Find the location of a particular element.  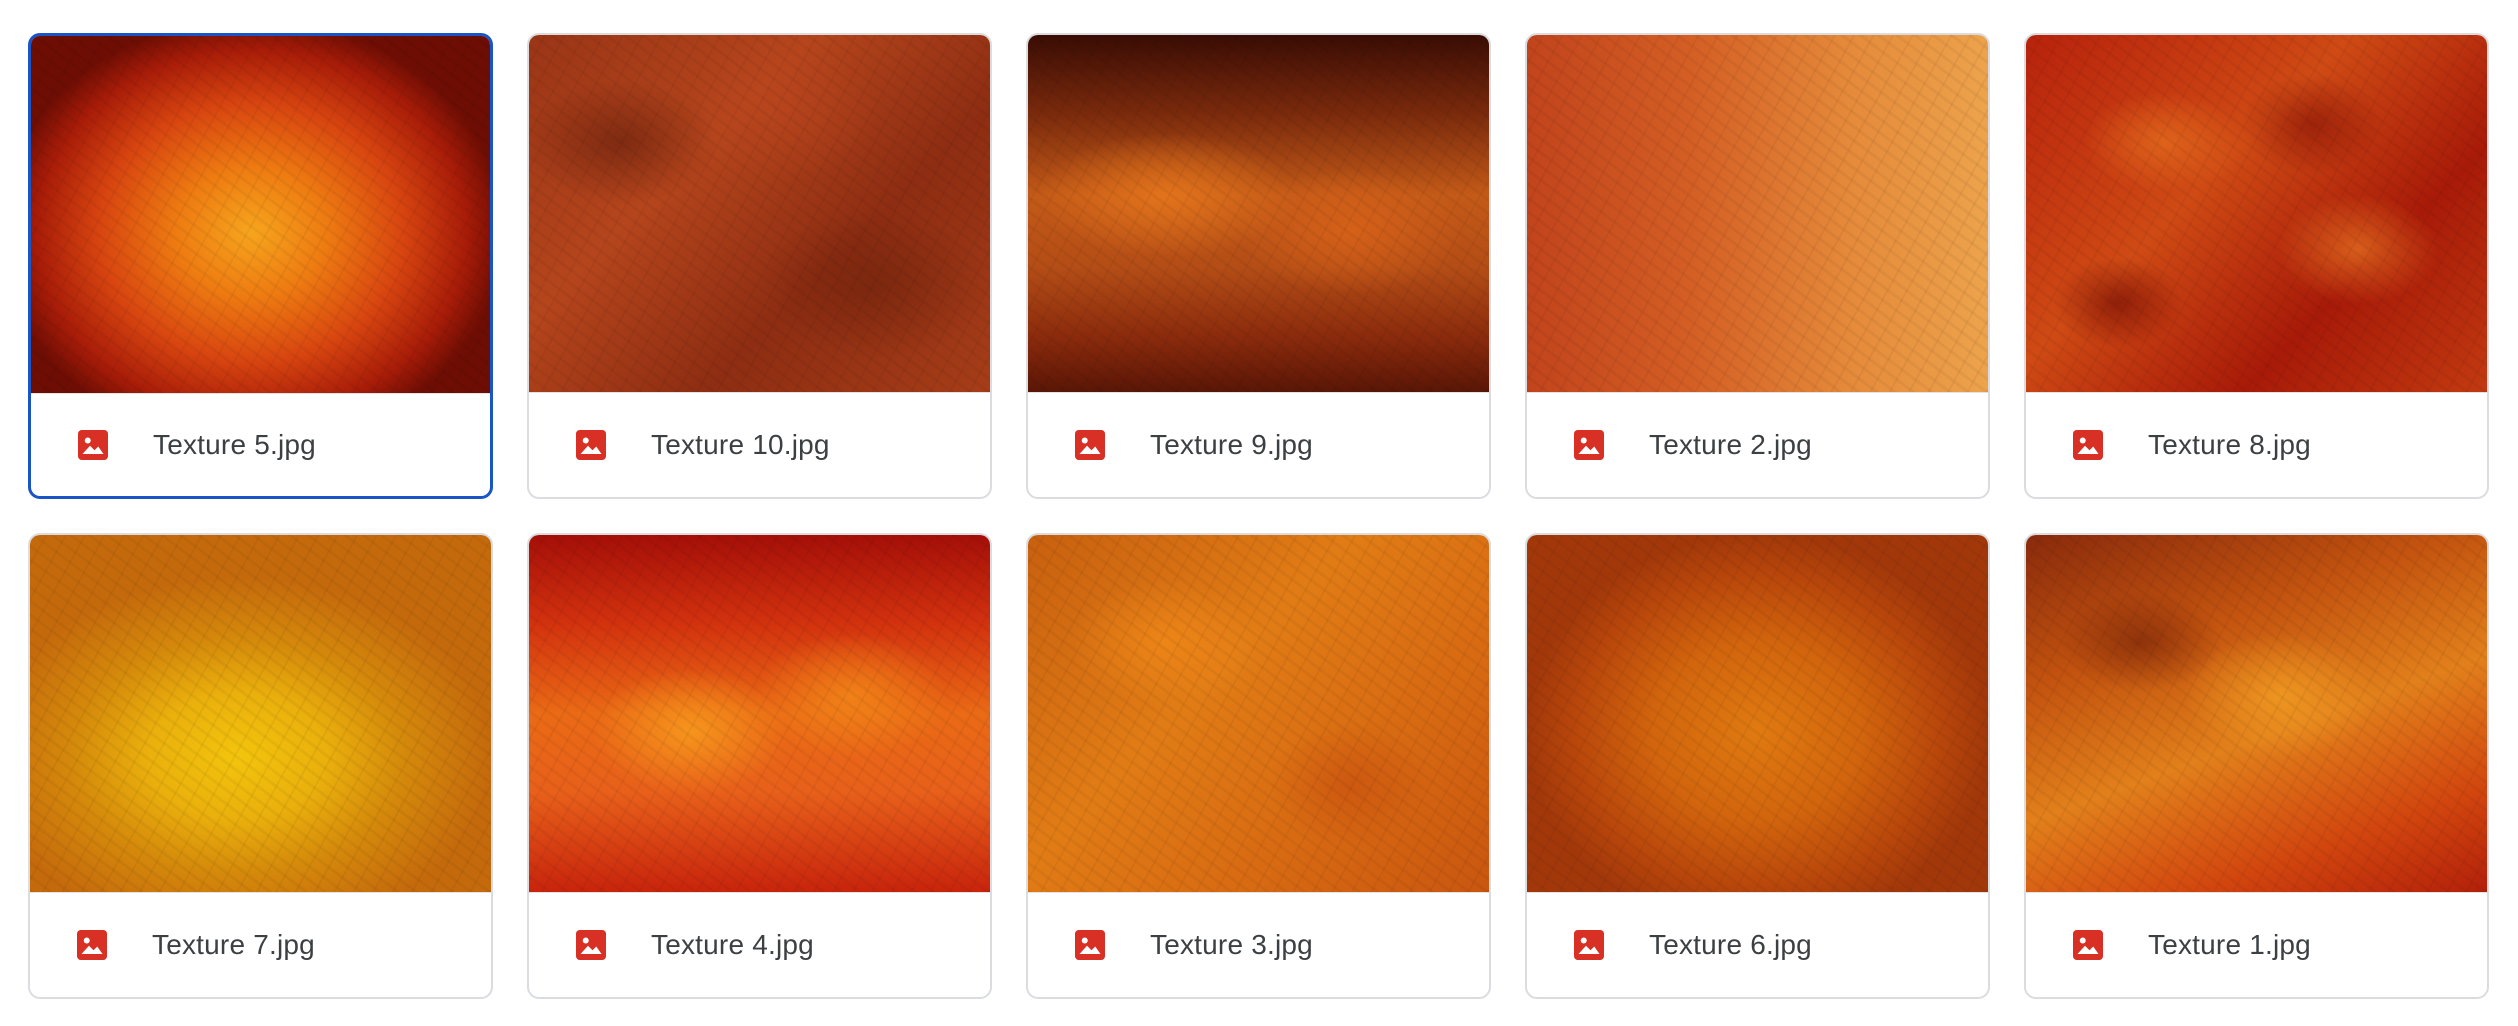

file-card-footer: Texture 5.jpg is located at coordinates (260, 444).